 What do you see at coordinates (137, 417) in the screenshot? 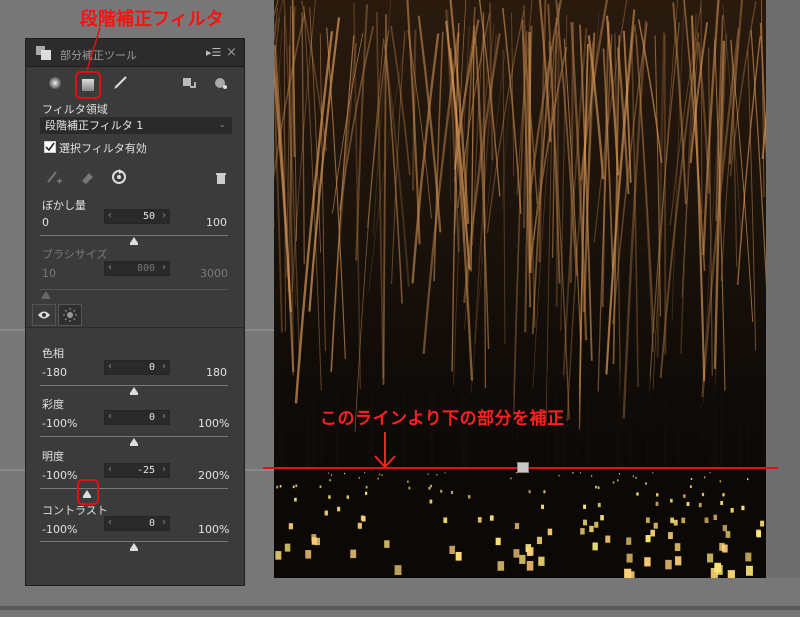
I see `saturation-stepper: ‹ 0 ›` at bounding box center [137, 417].